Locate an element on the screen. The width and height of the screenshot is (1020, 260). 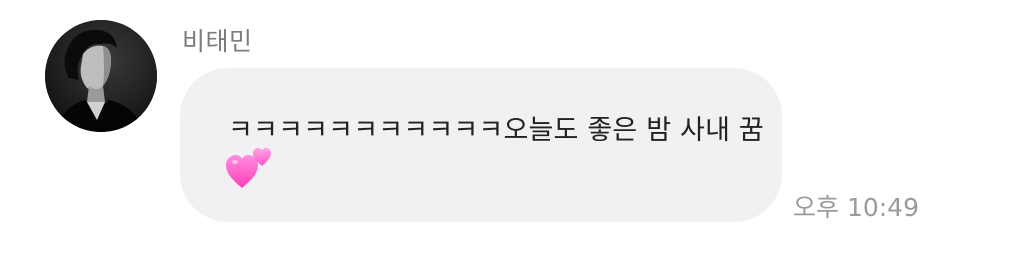
avatar is located at coordinates (101, 76).